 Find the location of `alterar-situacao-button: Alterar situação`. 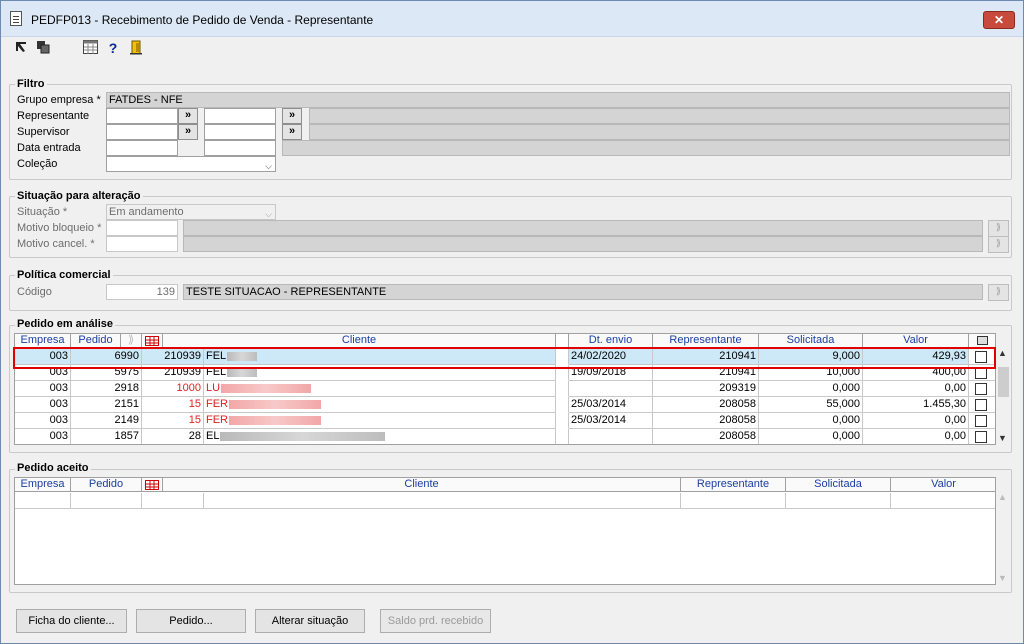

alterar-situacao-button: Alterar situação is located at coordinates (310, 621).